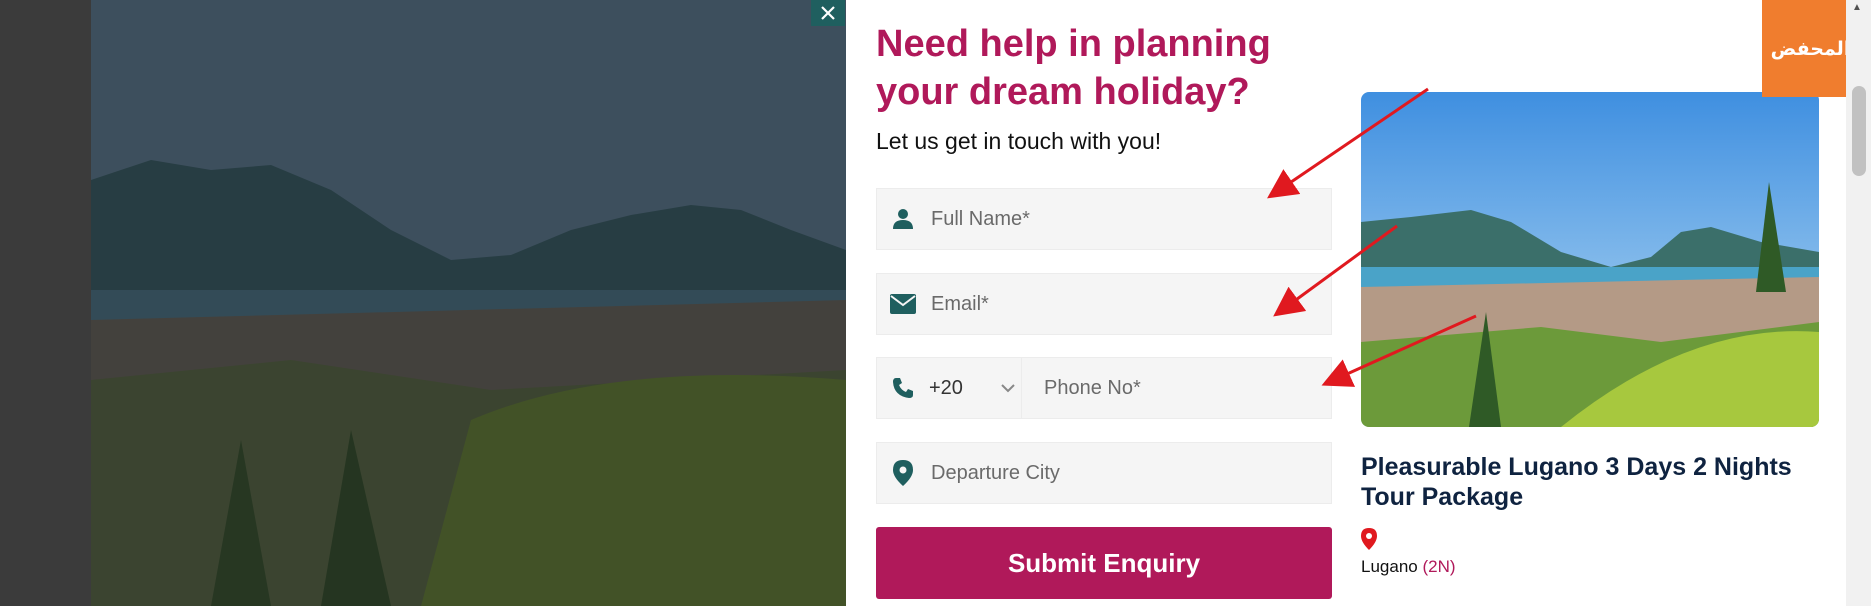  What do you see at coordinates (1857, 7) in the screenshot?
I see `scroll-up-arrow-icon: ▲` at bounding box center [1857, 7].